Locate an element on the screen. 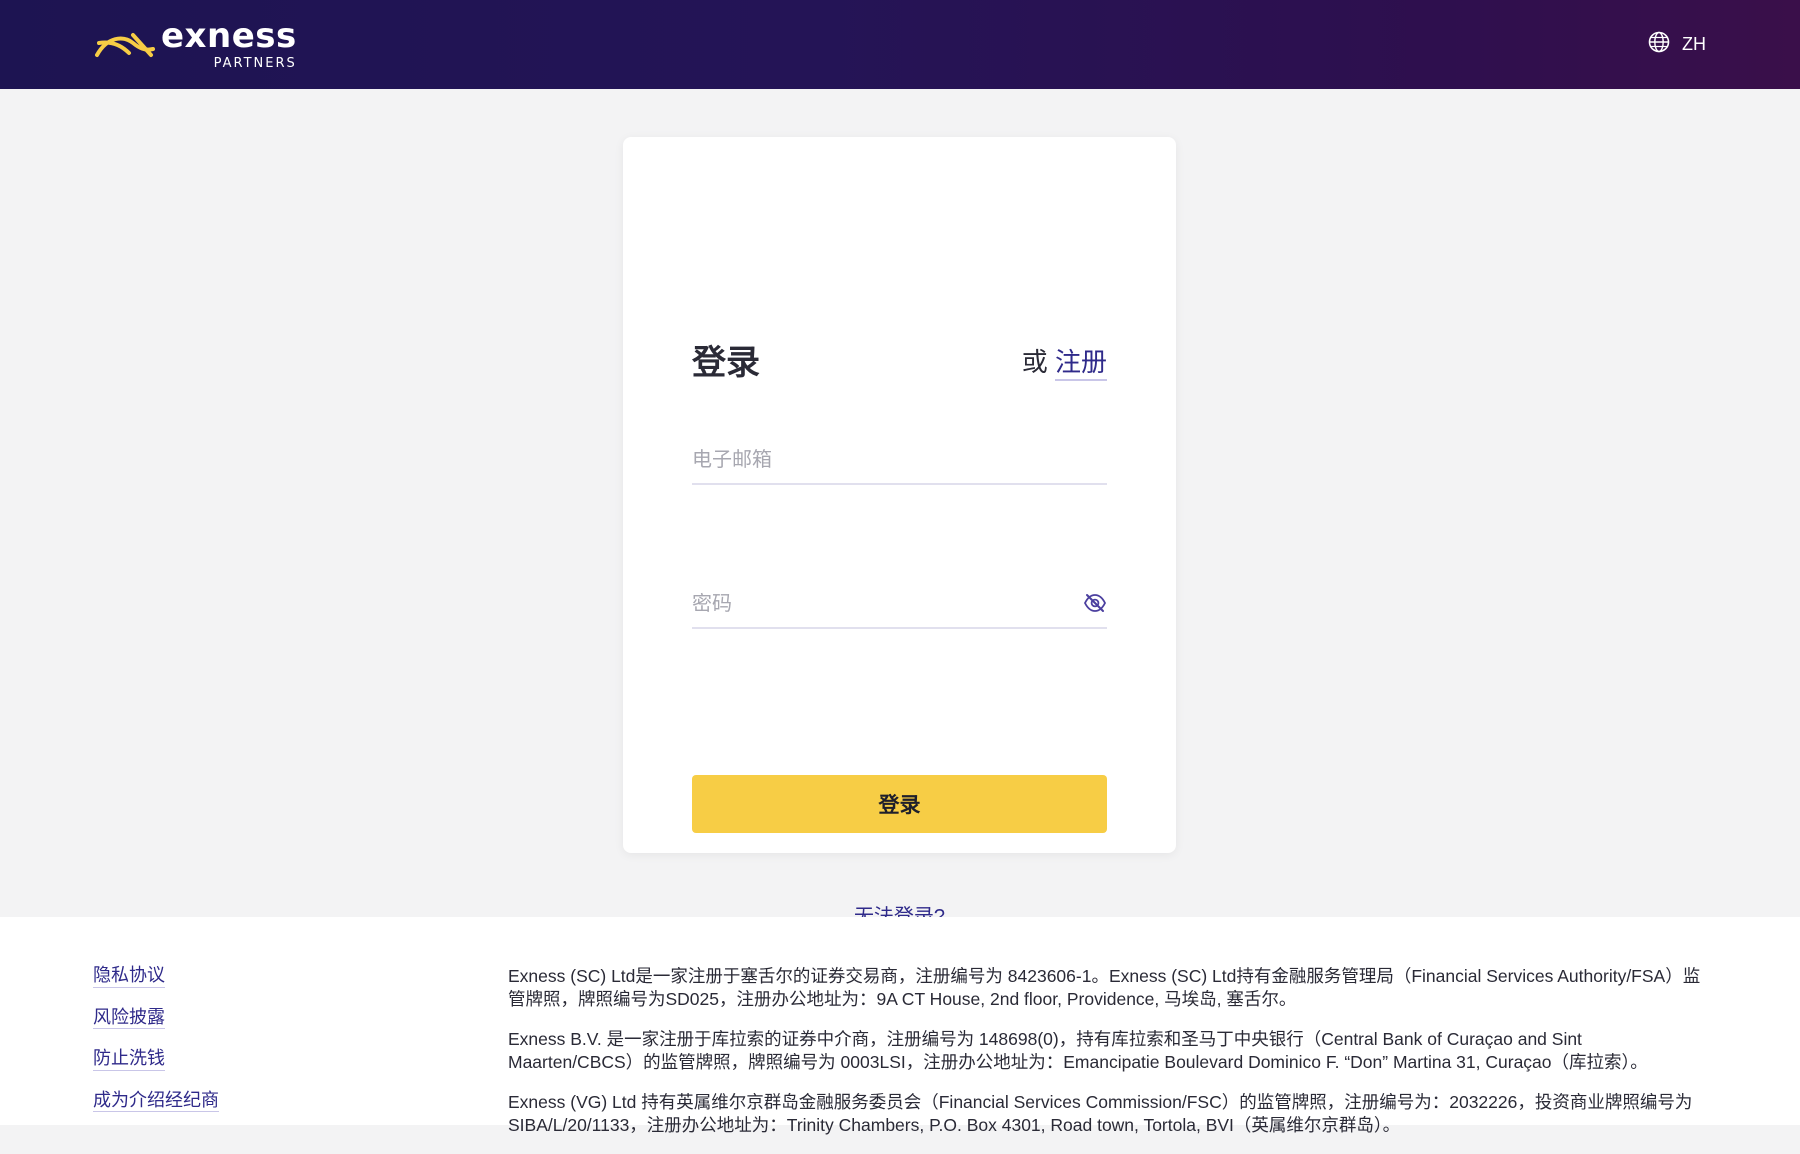  footer-link-risk: 风险披露 is located at coordinates (129, 1018).